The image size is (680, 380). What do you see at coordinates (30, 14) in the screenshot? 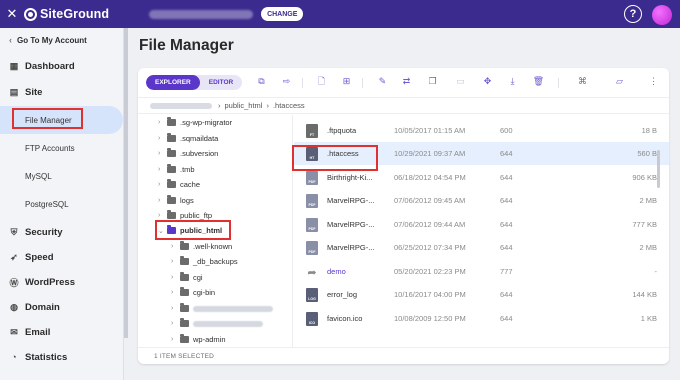
I see `logo-mark-icon` at bounding box center [30, 14].